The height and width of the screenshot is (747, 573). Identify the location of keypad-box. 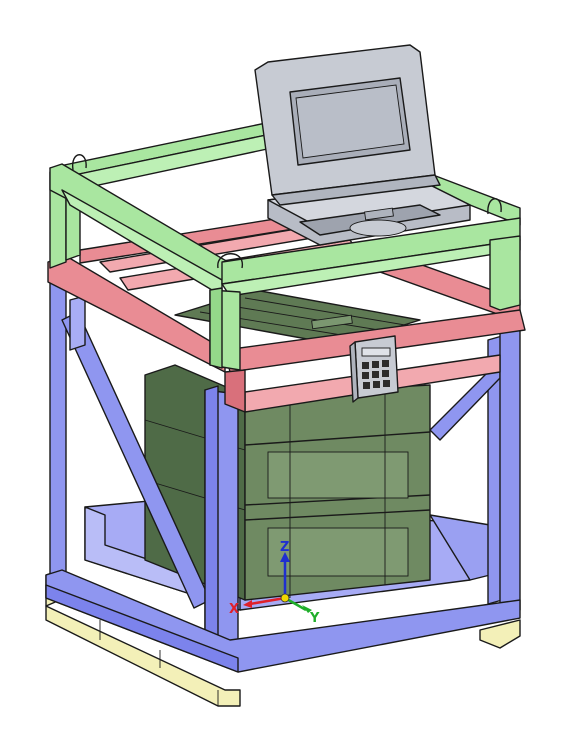
(374, 369).